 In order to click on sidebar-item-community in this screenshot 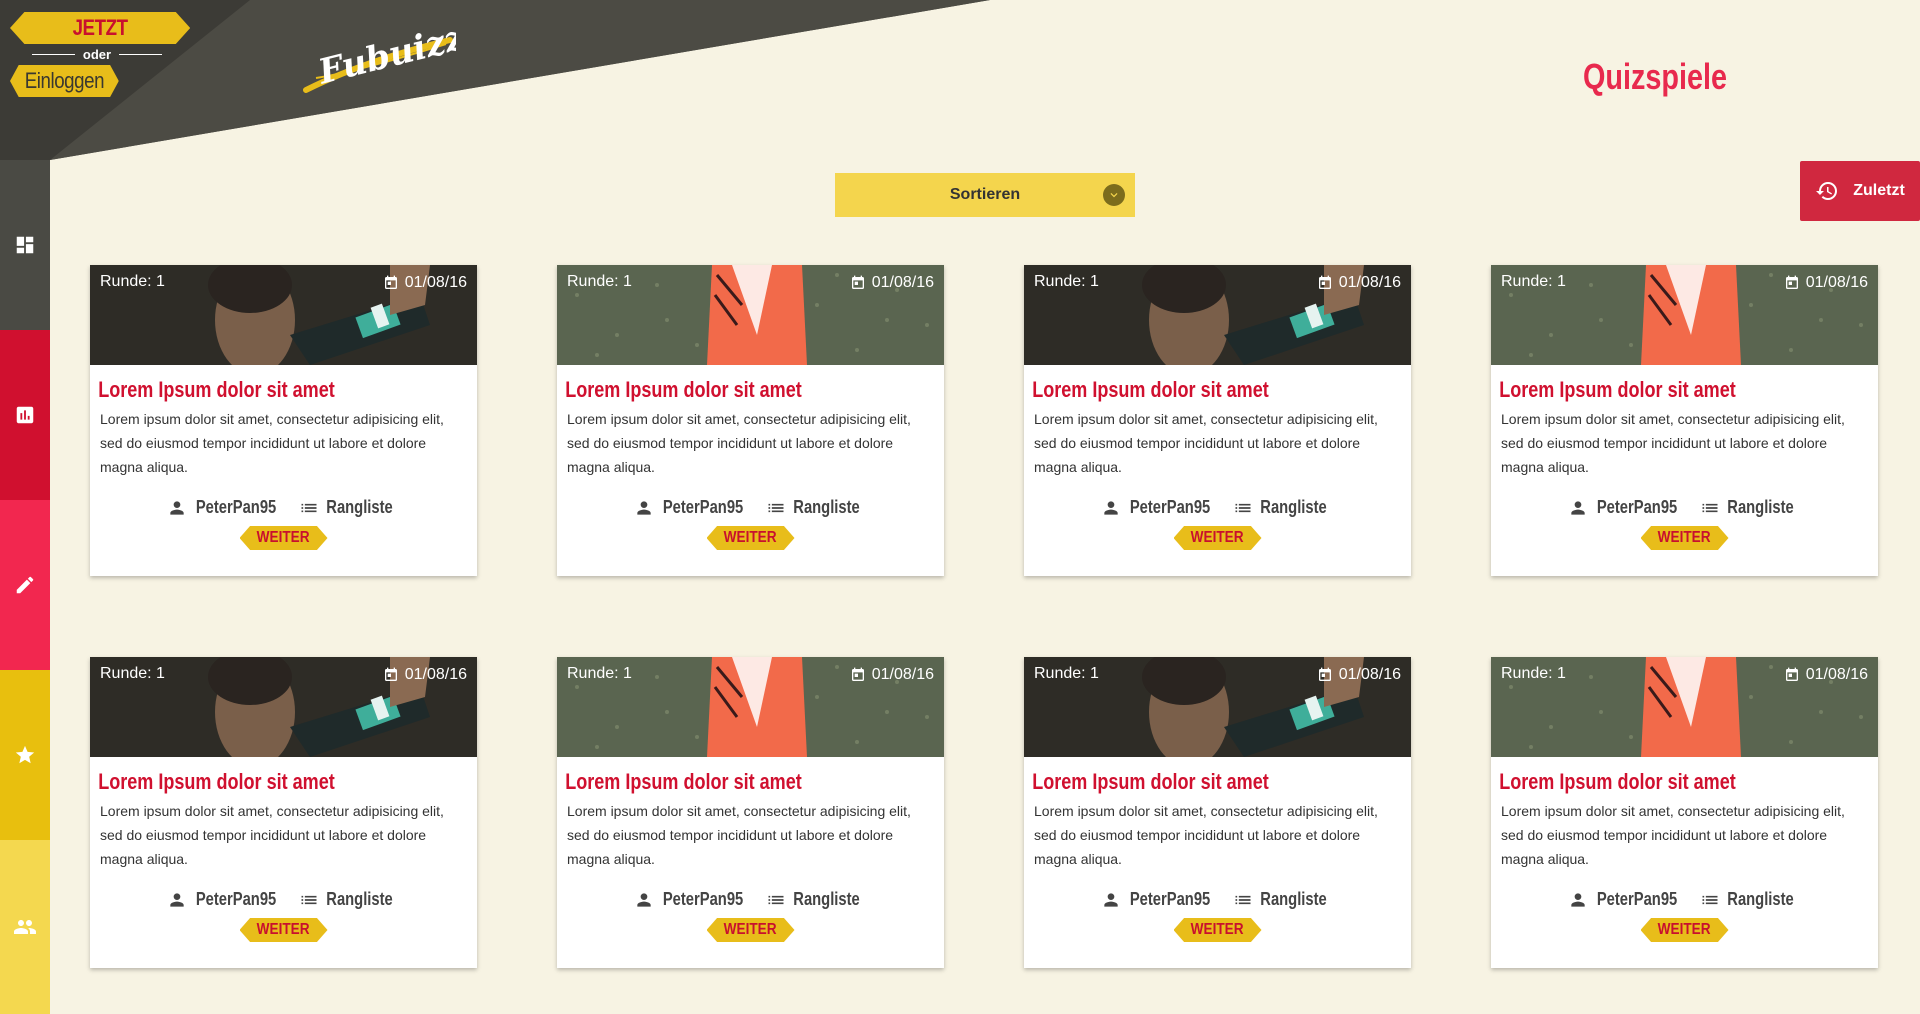, I will do `click(25, 927)`.